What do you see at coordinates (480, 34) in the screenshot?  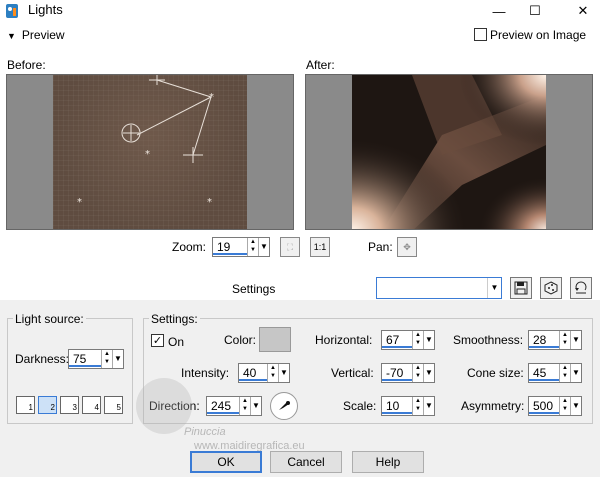 I see `preview-on-image-checkbox` at bounding box center [480, 34].